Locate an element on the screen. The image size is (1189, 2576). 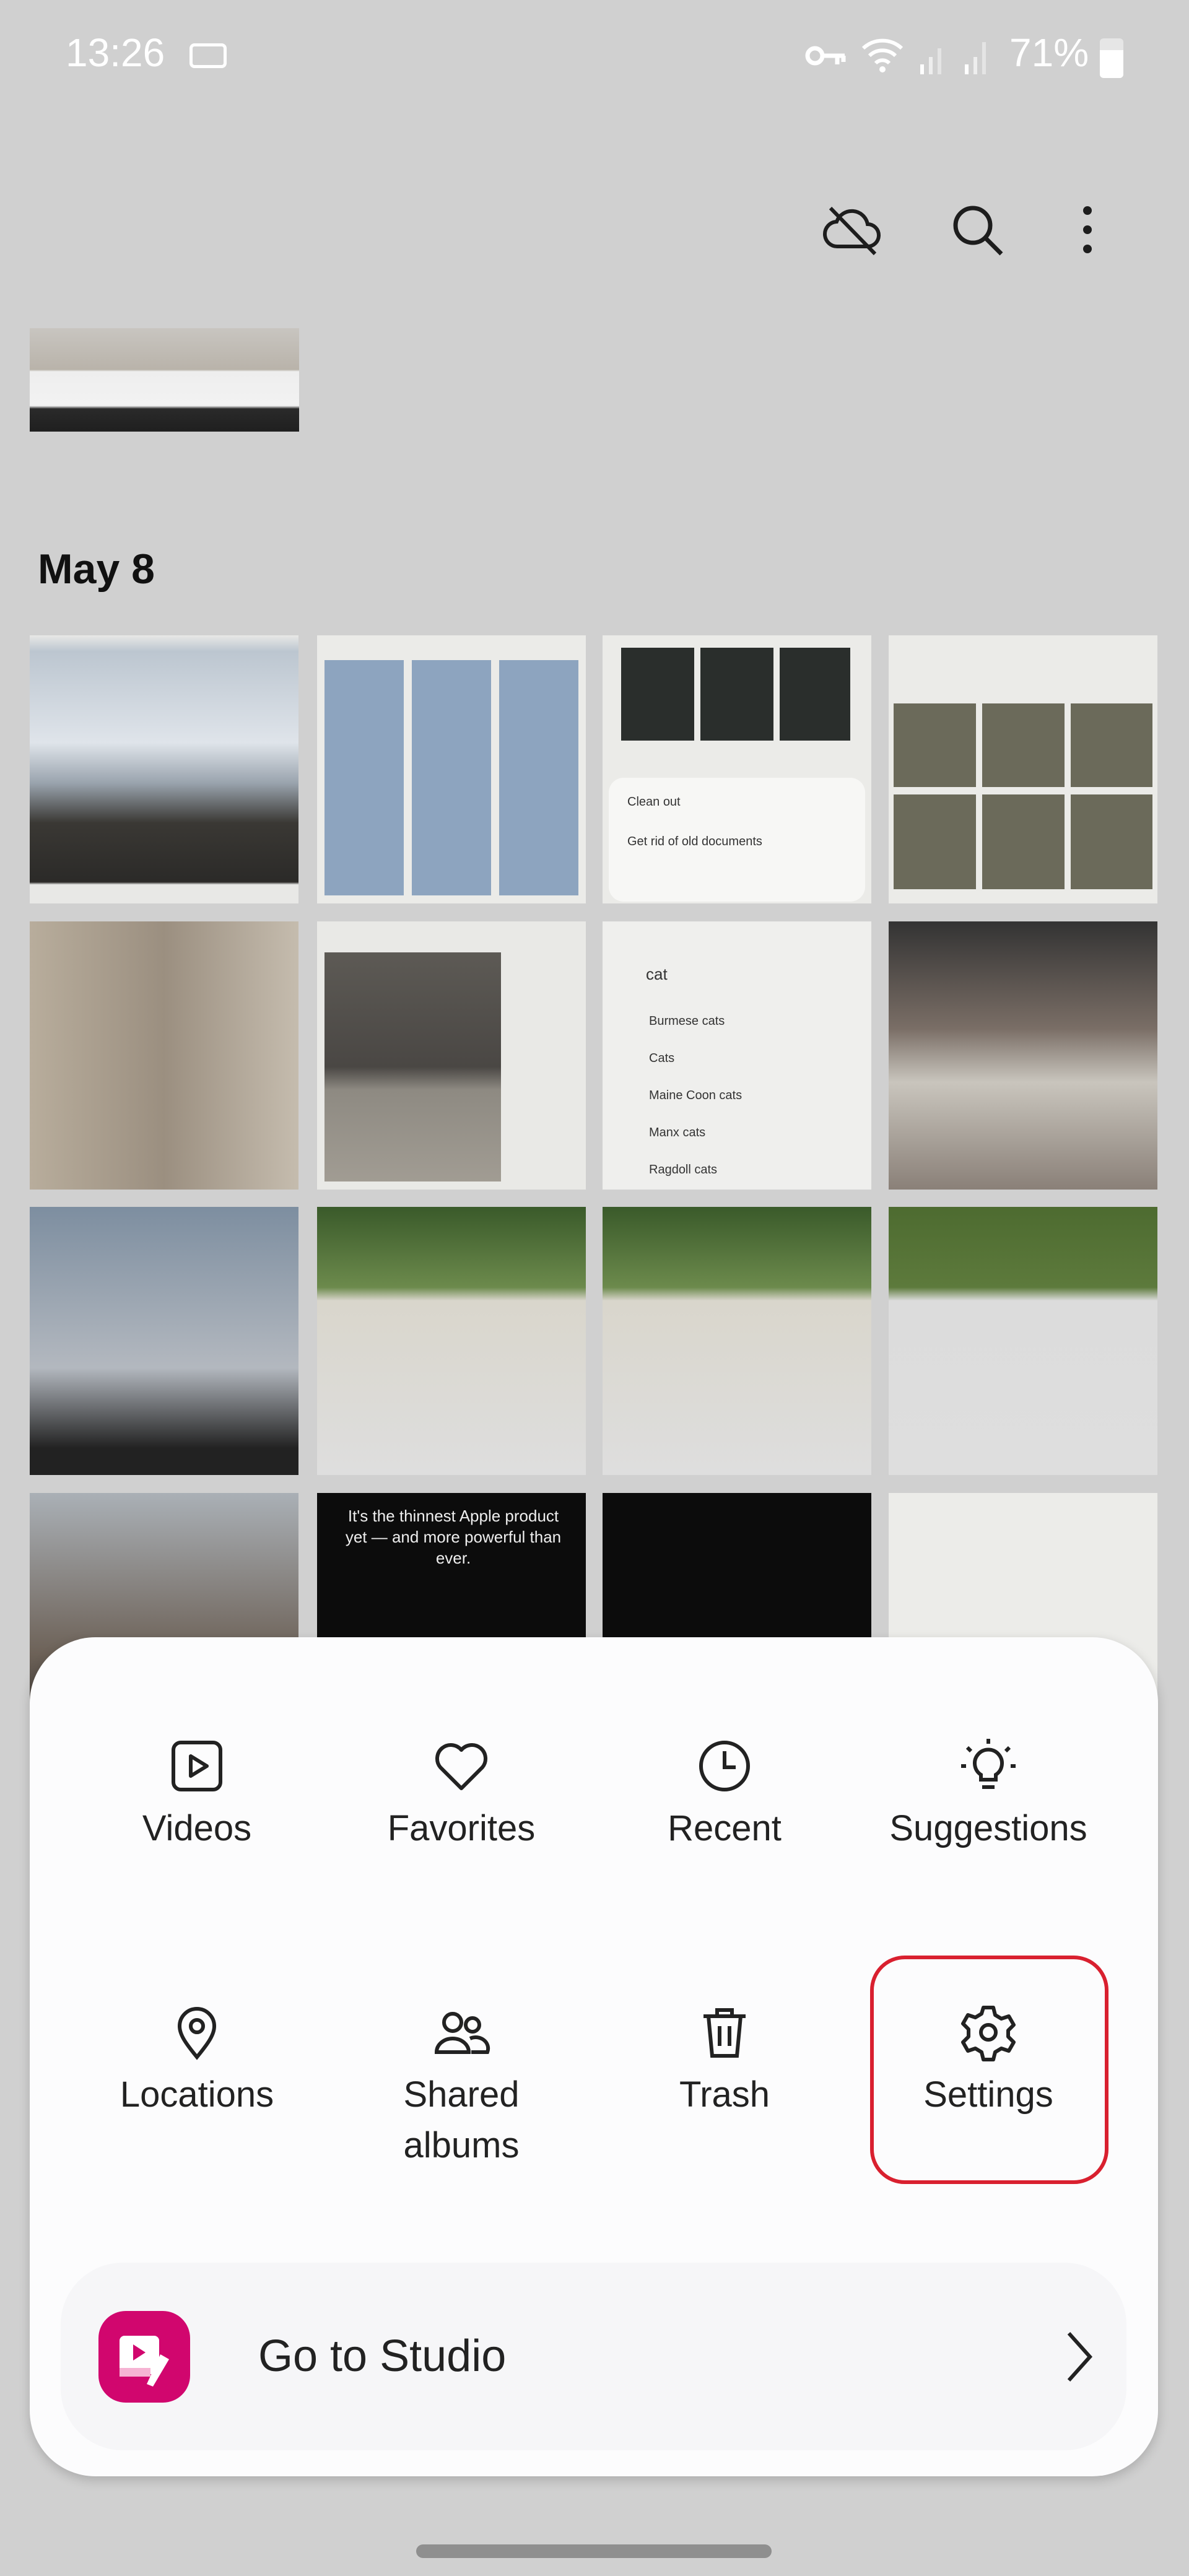
menu-item-label: Shared albums is located at coordinates (461, 2119).